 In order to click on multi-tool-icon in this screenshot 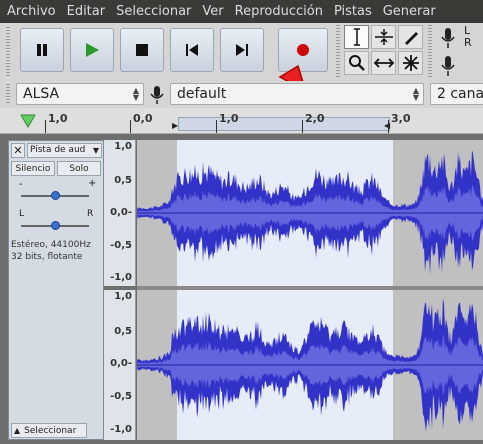, I will do `click(410, 63)`.